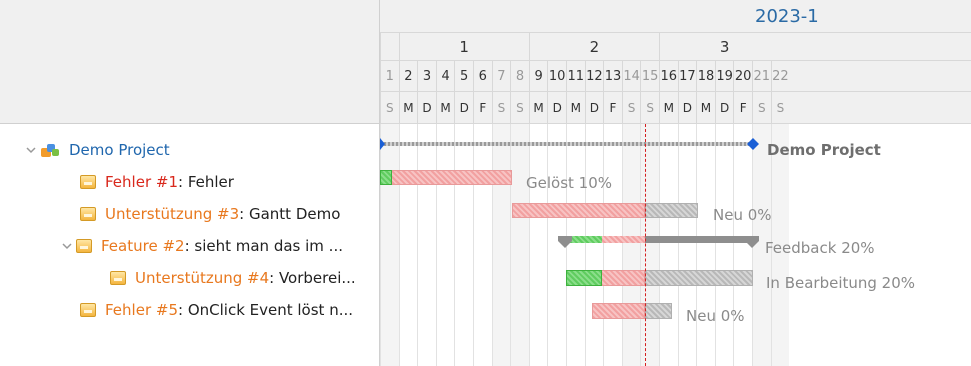 The height and width of the screenshot is (366, 971). I want to click on day-cell: 15, so click(649, 76).